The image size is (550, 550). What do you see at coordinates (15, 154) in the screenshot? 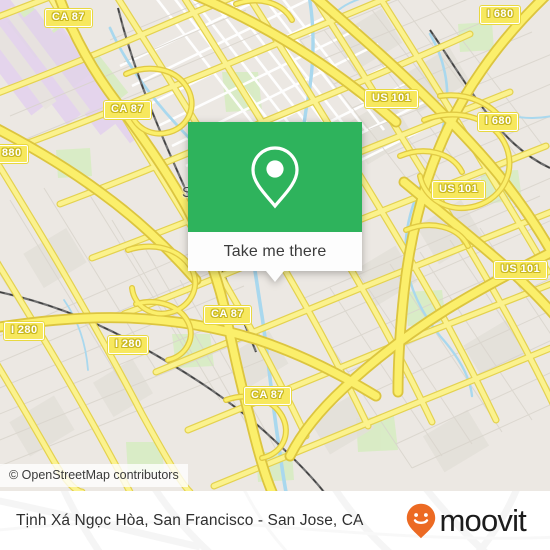
I see `road-shield: I 880` at bounding box center [15, 154].